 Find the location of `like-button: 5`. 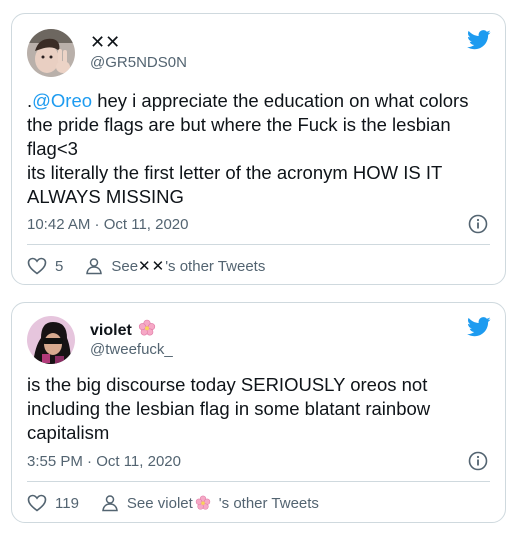

like-button: 5 is located at coordinates (45, 266).